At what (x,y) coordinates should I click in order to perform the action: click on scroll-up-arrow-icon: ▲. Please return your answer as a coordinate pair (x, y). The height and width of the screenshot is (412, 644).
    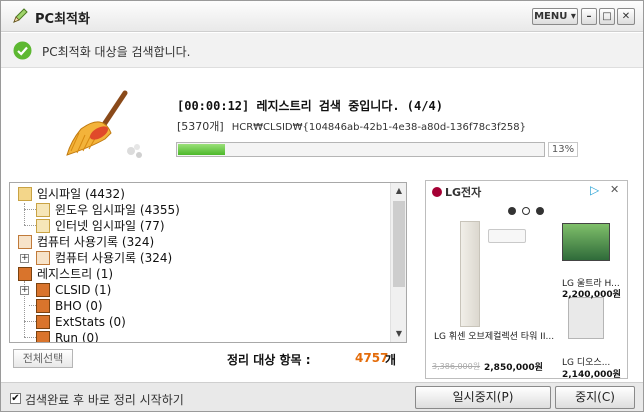
    Looking at the image, I should click on (398, 191).